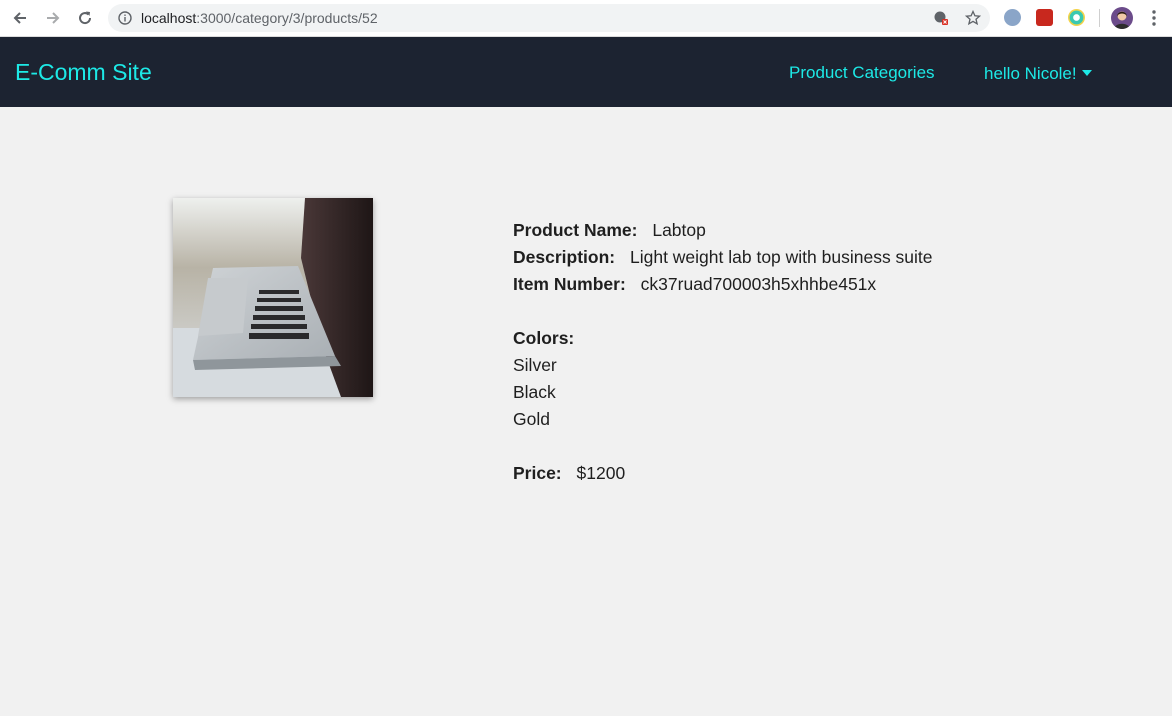 The width and height of the screenshot is (1172, 716). Describe the element at coordinates (534, 392) in the screenshot. I see `color-item: Black` at that location.